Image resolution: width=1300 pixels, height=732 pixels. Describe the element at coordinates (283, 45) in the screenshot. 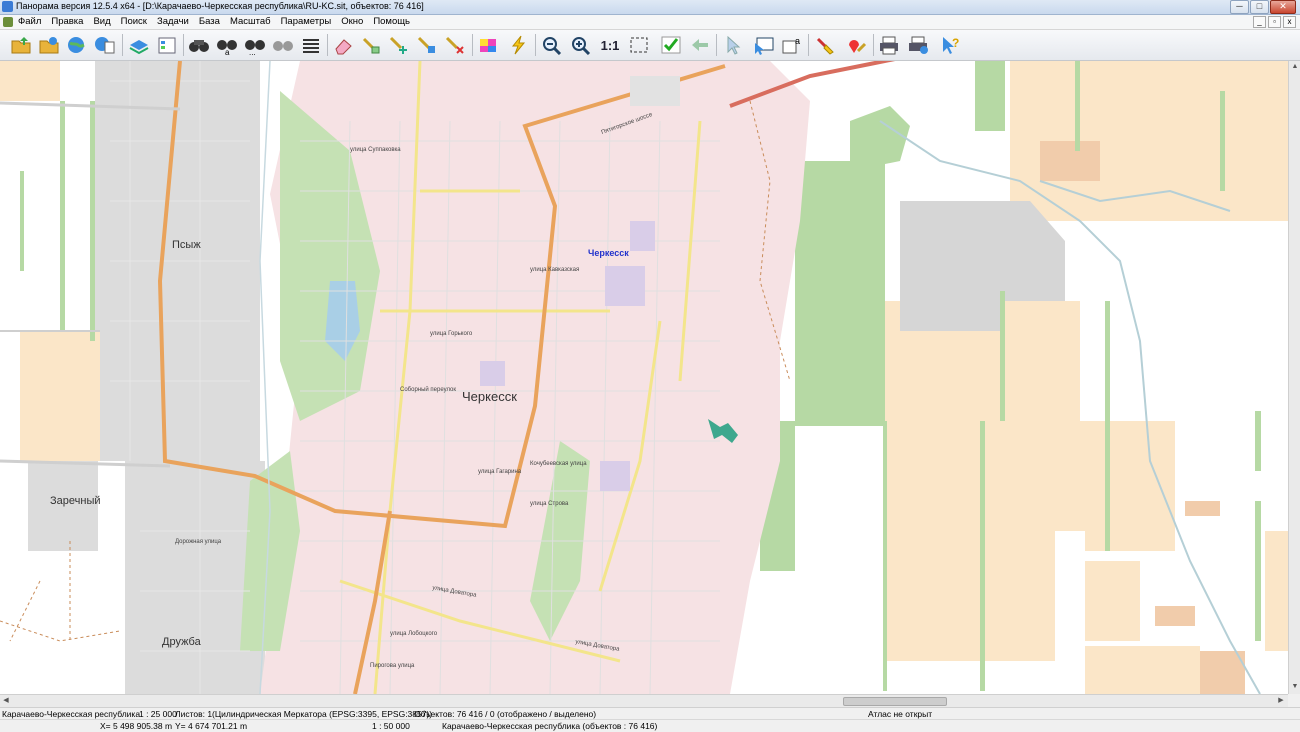

I see `binoculars-gray-icon` at that location.